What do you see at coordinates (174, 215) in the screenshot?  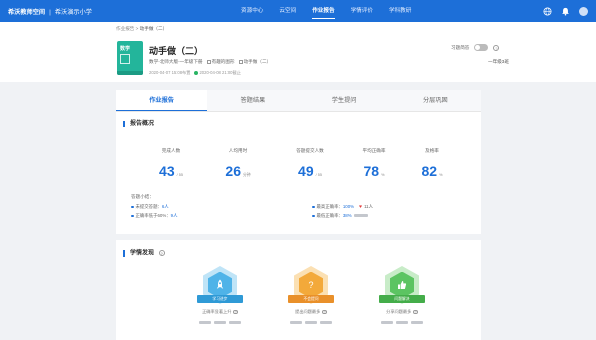 I see `low-accuracy-link: 9人` at bounding box center [174, 215].